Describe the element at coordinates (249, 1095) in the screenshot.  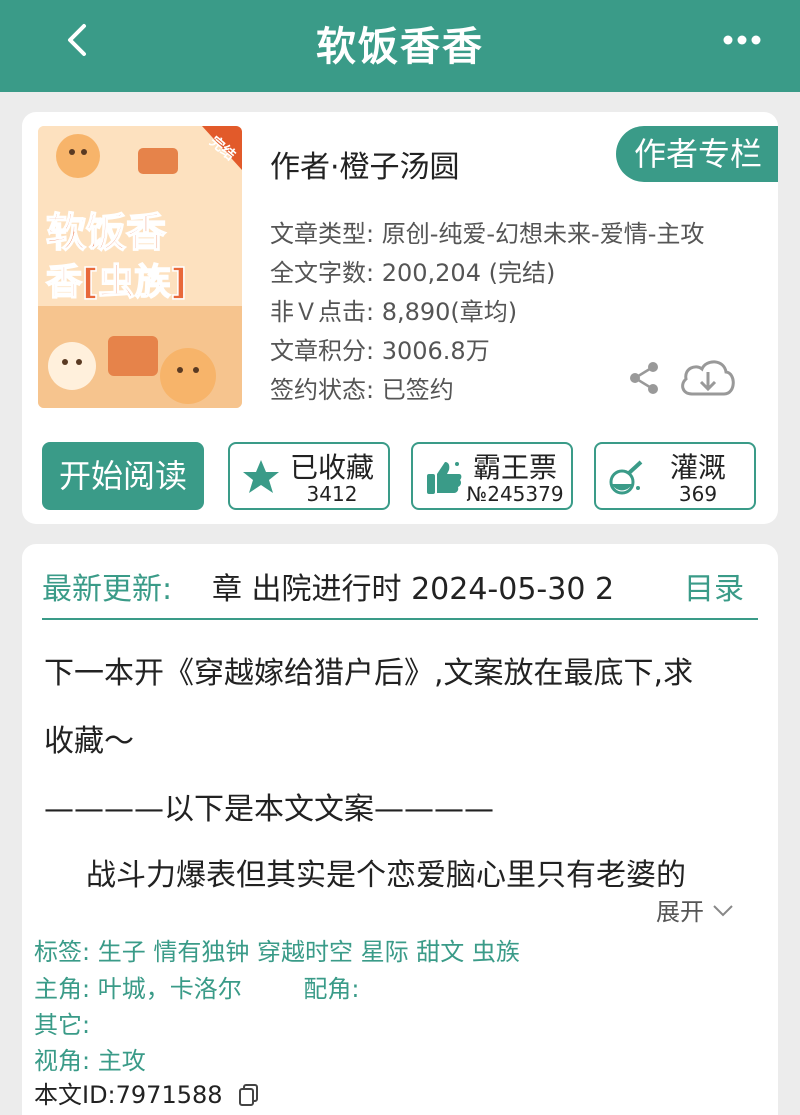
I see `copy-icon` at that location.